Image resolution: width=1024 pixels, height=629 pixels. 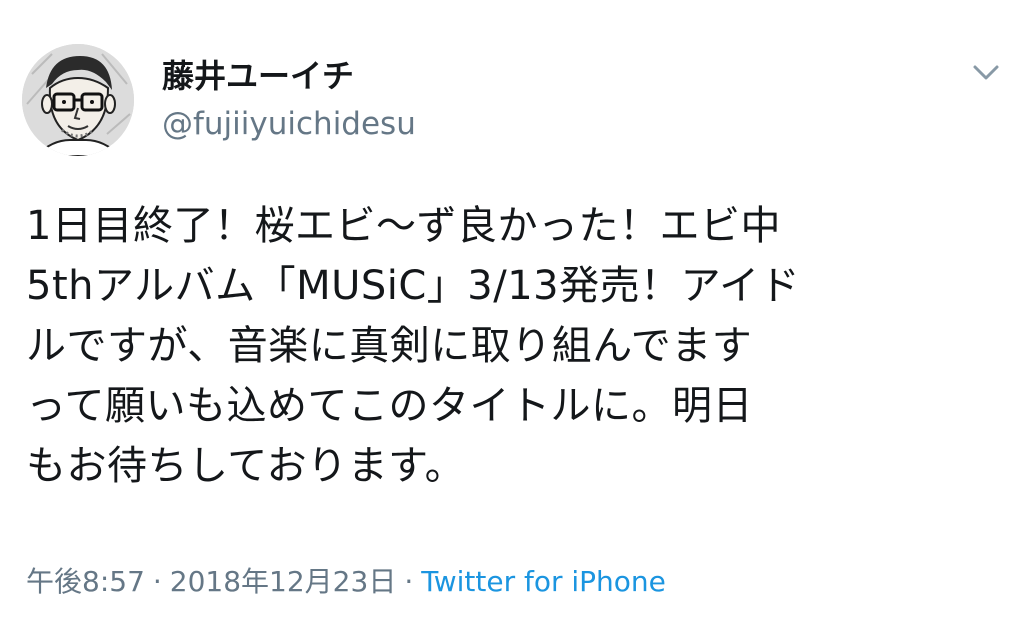 What do you see at coordinates (258, 76) in the screenshot?
I see `display-name: 藤井ユーイチ` at bounding box center [258, 76].